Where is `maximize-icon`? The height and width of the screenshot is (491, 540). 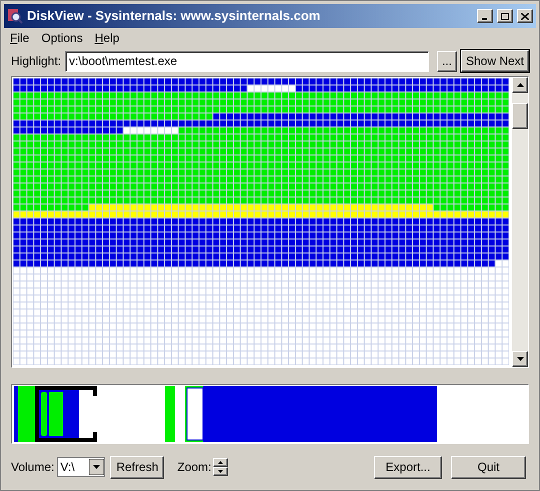 maximize-icon is located at coordinates (505, 16).